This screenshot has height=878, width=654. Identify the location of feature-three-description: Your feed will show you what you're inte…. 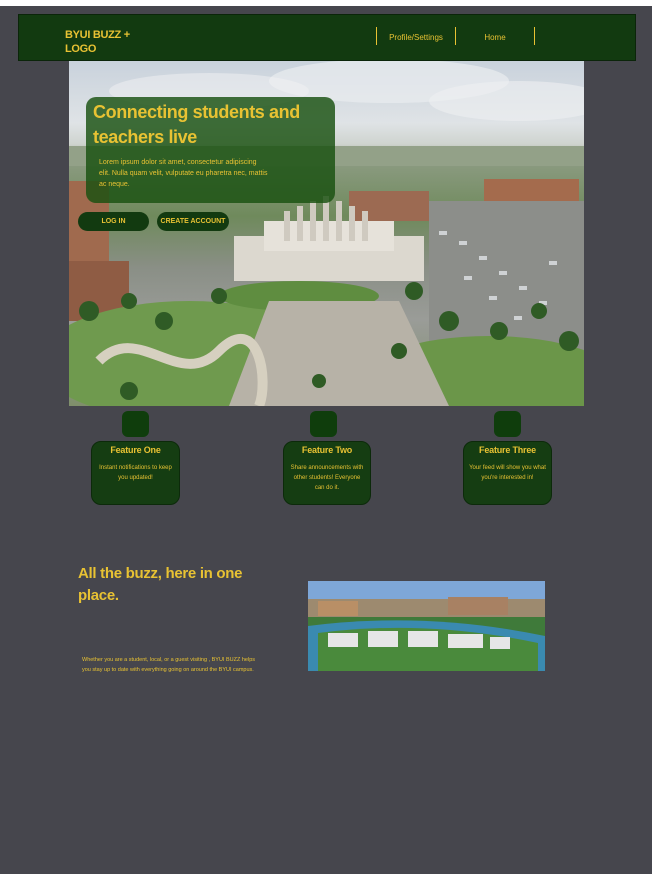
(507, 473).